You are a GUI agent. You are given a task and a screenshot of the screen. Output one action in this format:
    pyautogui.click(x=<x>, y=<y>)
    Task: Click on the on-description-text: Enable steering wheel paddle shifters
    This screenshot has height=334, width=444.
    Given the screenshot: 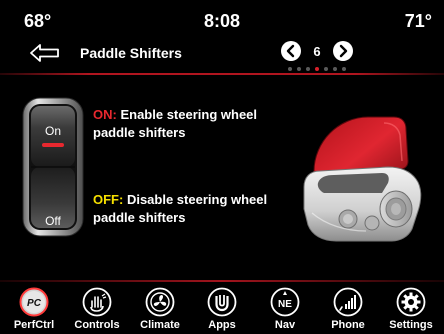 What is the action you would take?
    pyautogui.click(x=175, y=123)
    